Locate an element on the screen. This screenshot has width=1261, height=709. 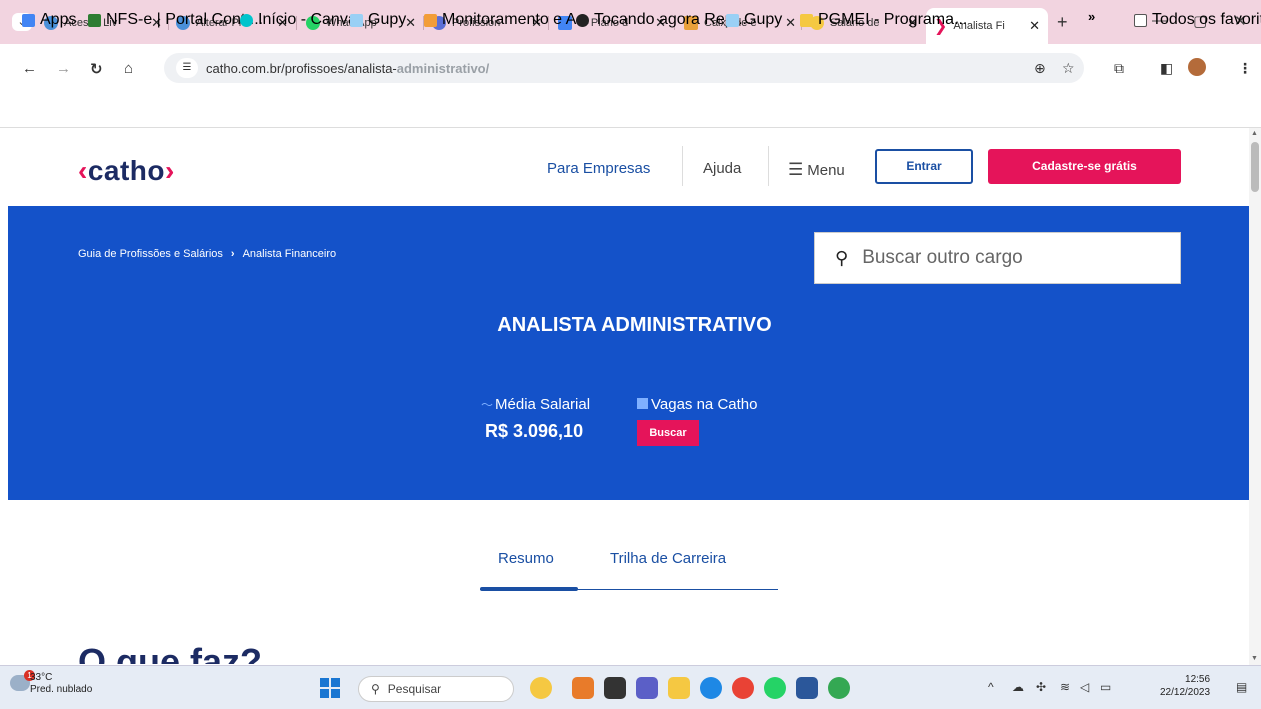
battery-icon: ▭ is located at coordinates (1105, 687).